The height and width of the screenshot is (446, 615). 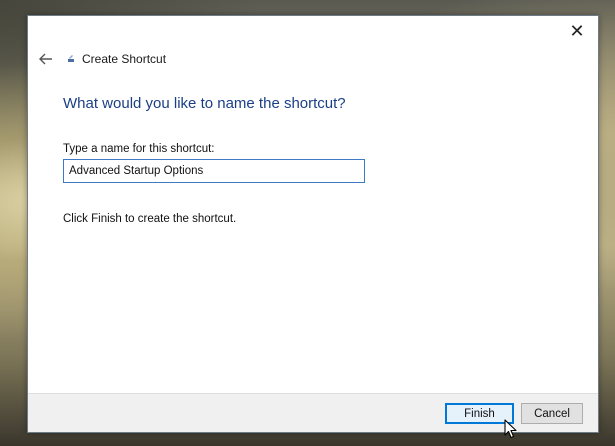 I want to click on shortcut-wizard-icon, so click(x=71, y=59).